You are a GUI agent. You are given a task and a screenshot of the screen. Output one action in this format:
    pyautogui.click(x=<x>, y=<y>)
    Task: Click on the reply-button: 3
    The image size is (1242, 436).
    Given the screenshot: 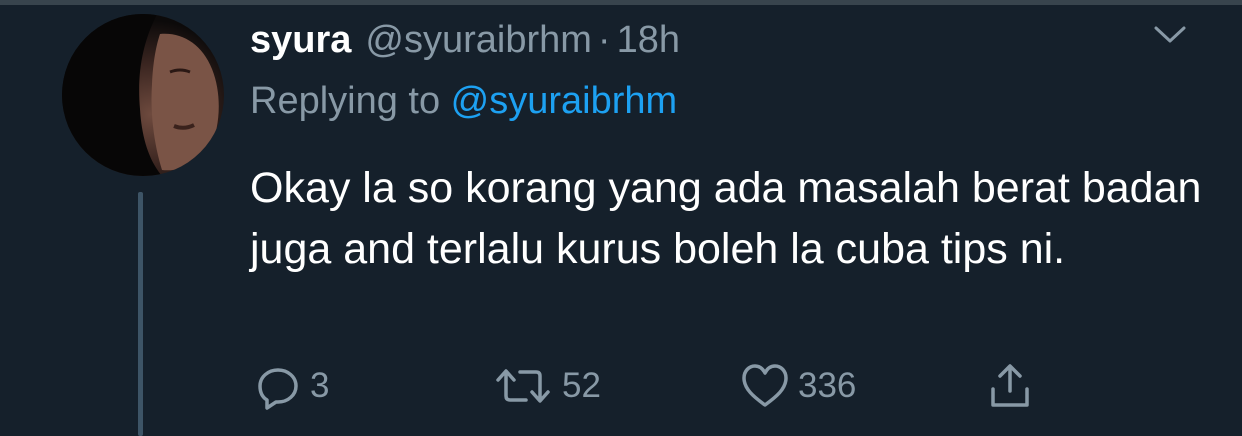 What is the action you would take?
    pyautogui.click(x=291, y=386)
    